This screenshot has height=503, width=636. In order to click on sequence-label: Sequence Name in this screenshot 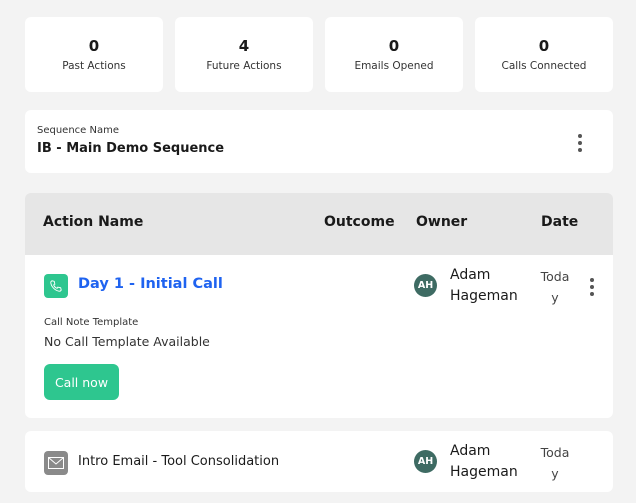, I will do `click(78, 130)`.